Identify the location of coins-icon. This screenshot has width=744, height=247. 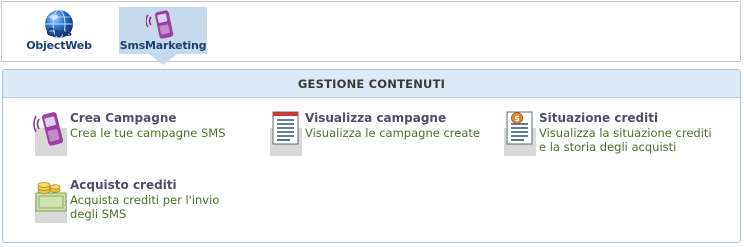
(51, 202).